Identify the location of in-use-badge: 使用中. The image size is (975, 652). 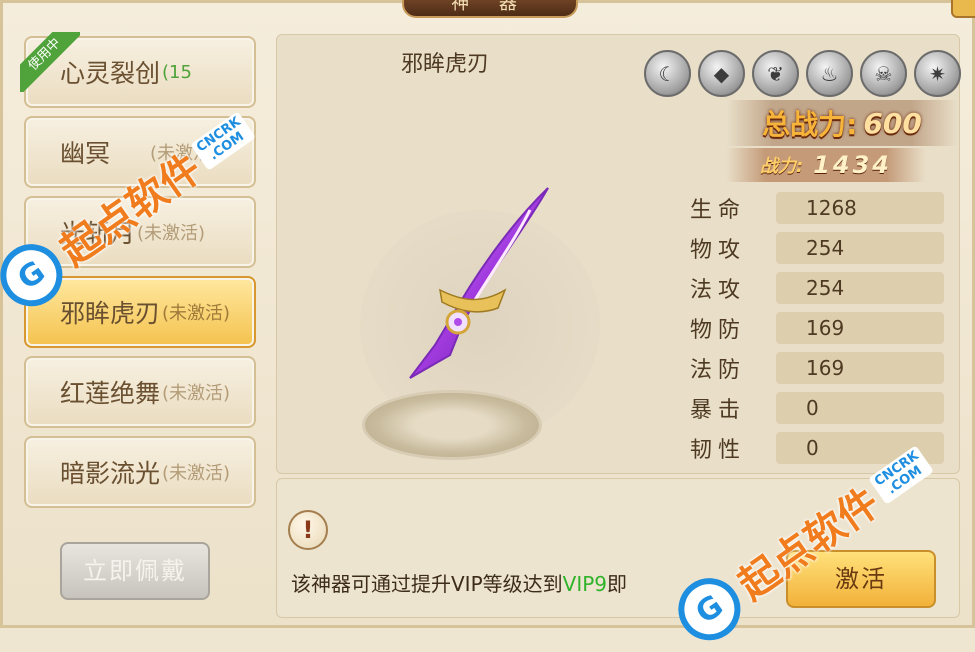
(50, 62).